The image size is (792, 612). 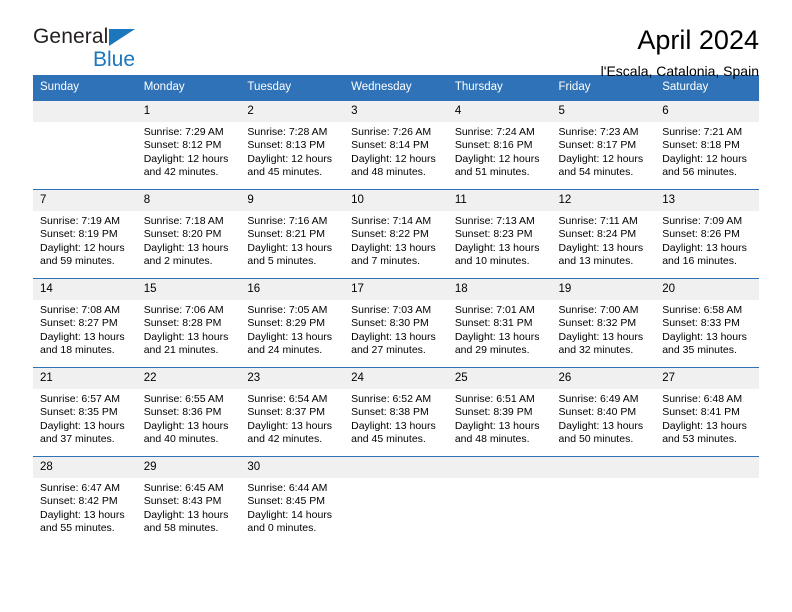 What do you see at coordinates (181, 350) in the screenshot?
I see `day-detail-line: and 21 minutes.` at bounding box center [181, 350].